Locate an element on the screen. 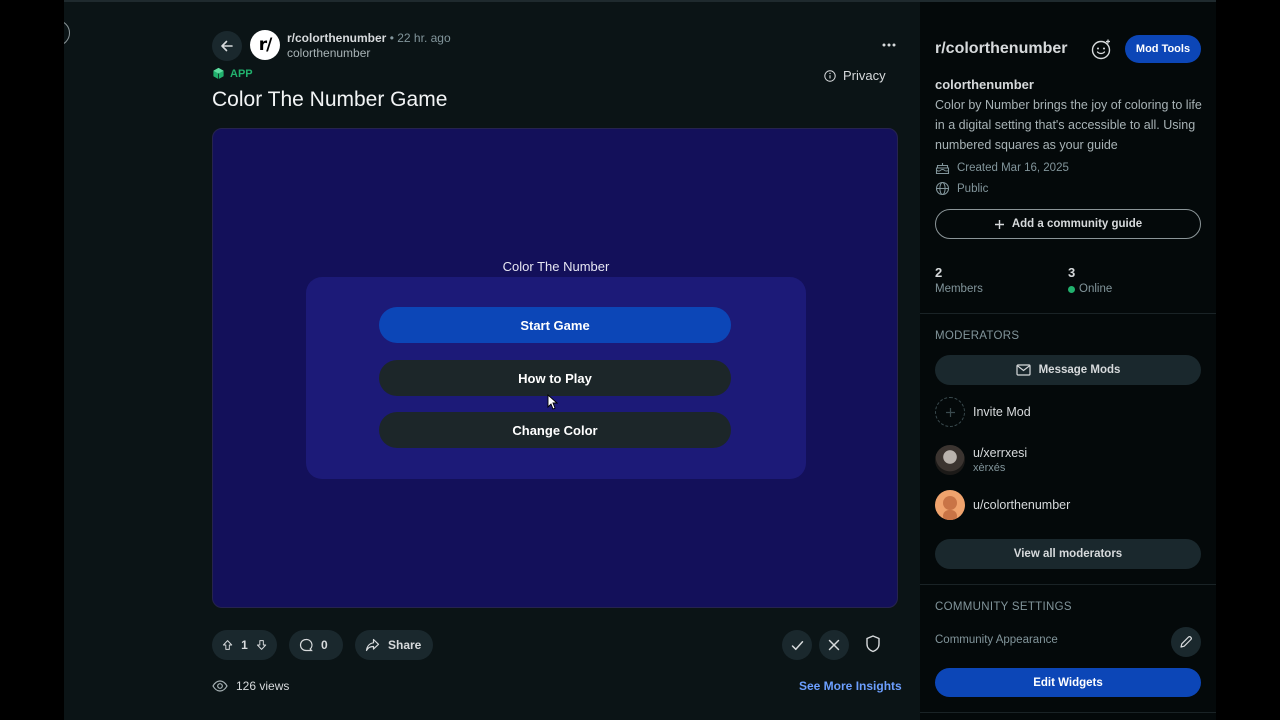 The image size is (1280, 720). mod-shield-icon is located at coordinates (873, 644).